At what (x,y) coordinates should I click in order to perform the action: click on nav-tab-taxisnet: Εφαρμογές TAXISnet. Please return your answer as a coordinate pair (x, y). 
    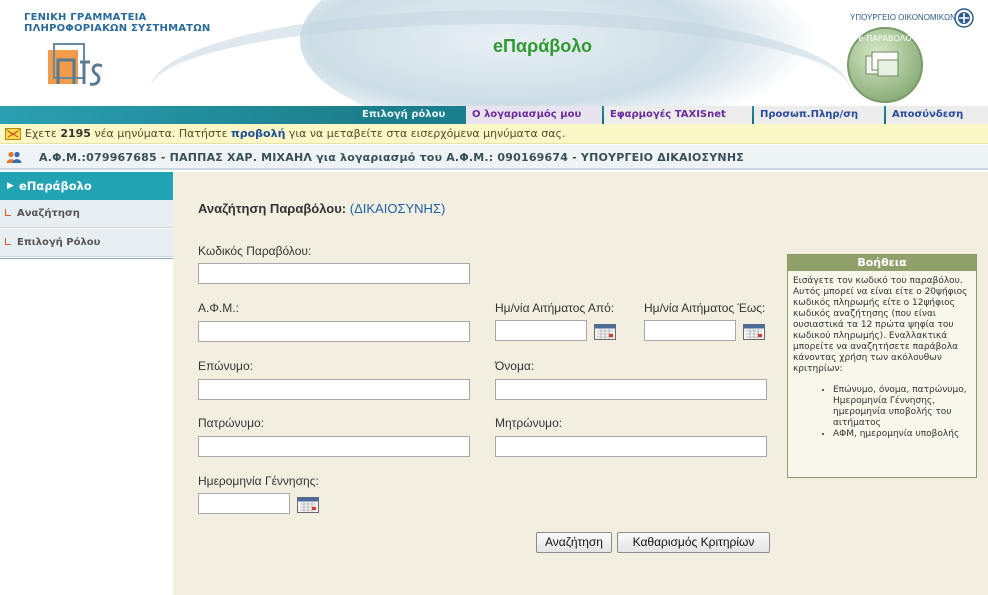
    Looking at the image, I should click on (678, 115).